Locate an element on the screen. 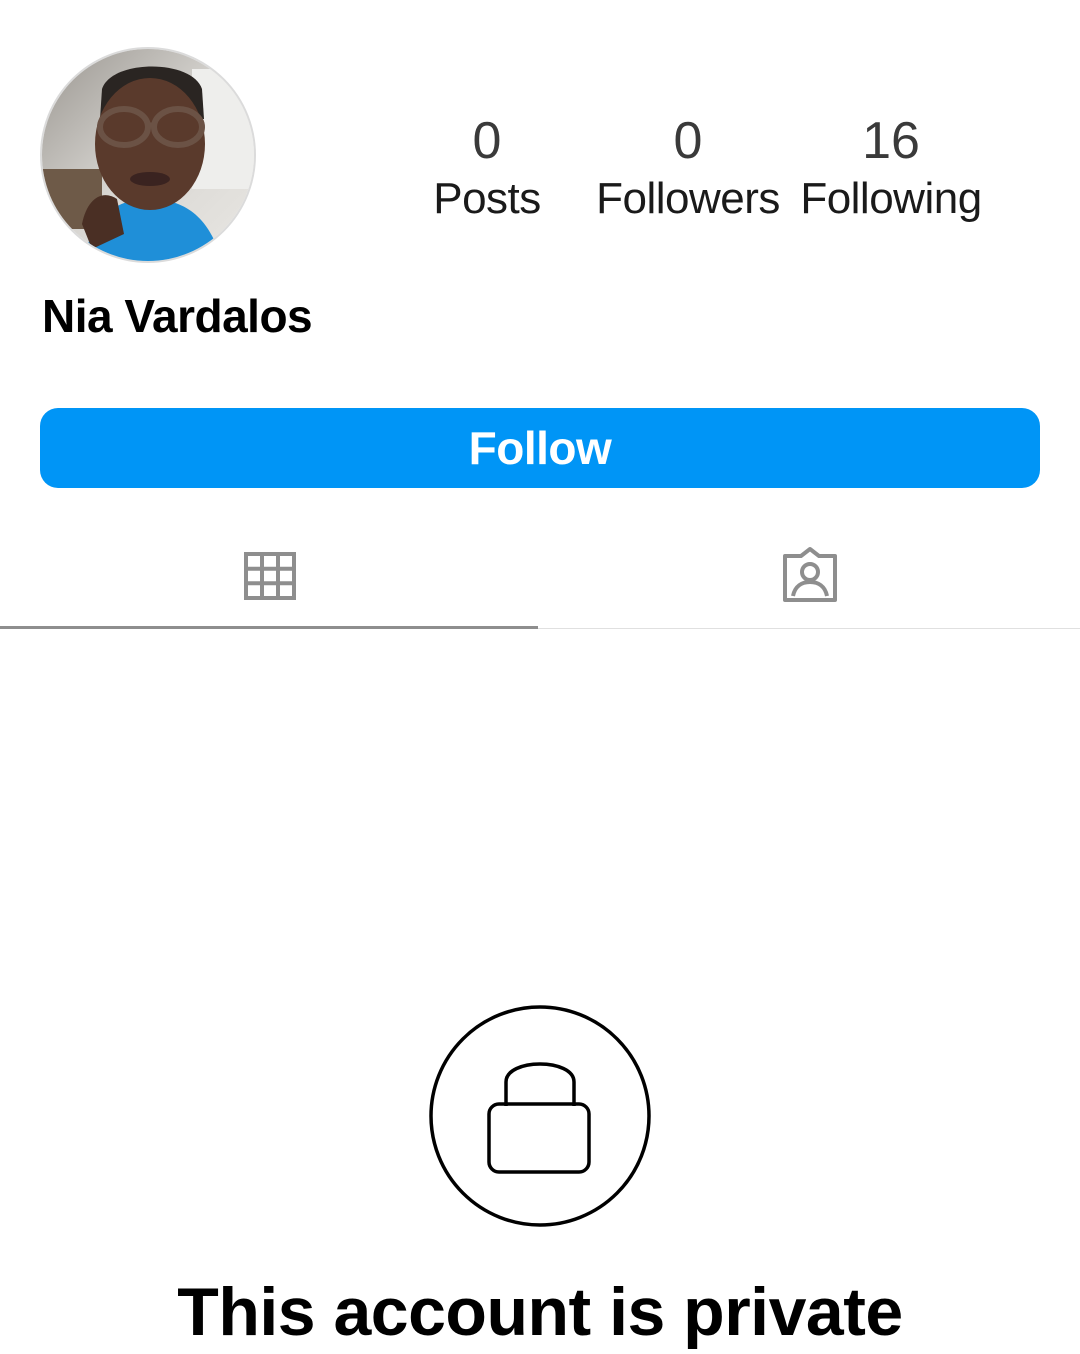 Image resolution: width=1080 pixels, height=1354 pixels. grid-icon is located at coordinates (270, 576).